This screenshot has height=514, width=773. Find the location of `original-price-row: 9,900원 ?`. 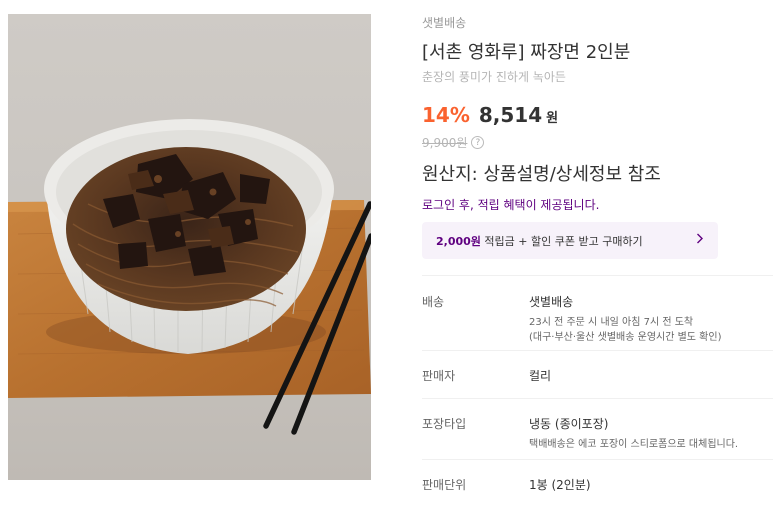

original-price-row: 9,900원 ? is located at coordinates (453, 142).